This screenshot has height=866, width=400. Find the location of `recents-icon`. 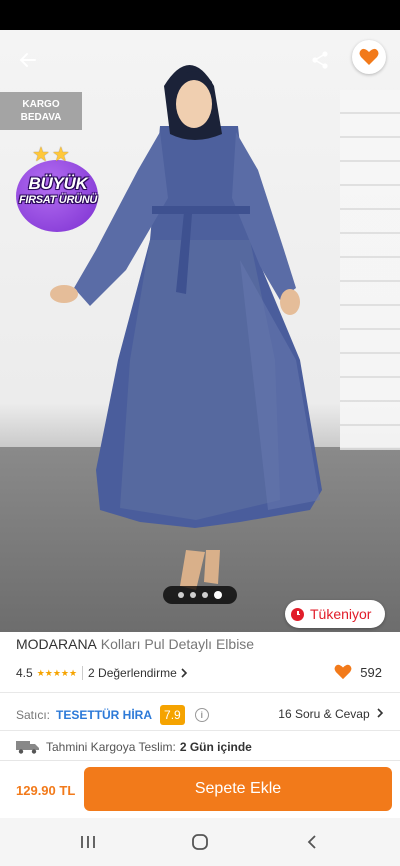

recents-icon is located at coordinates (88, 842).